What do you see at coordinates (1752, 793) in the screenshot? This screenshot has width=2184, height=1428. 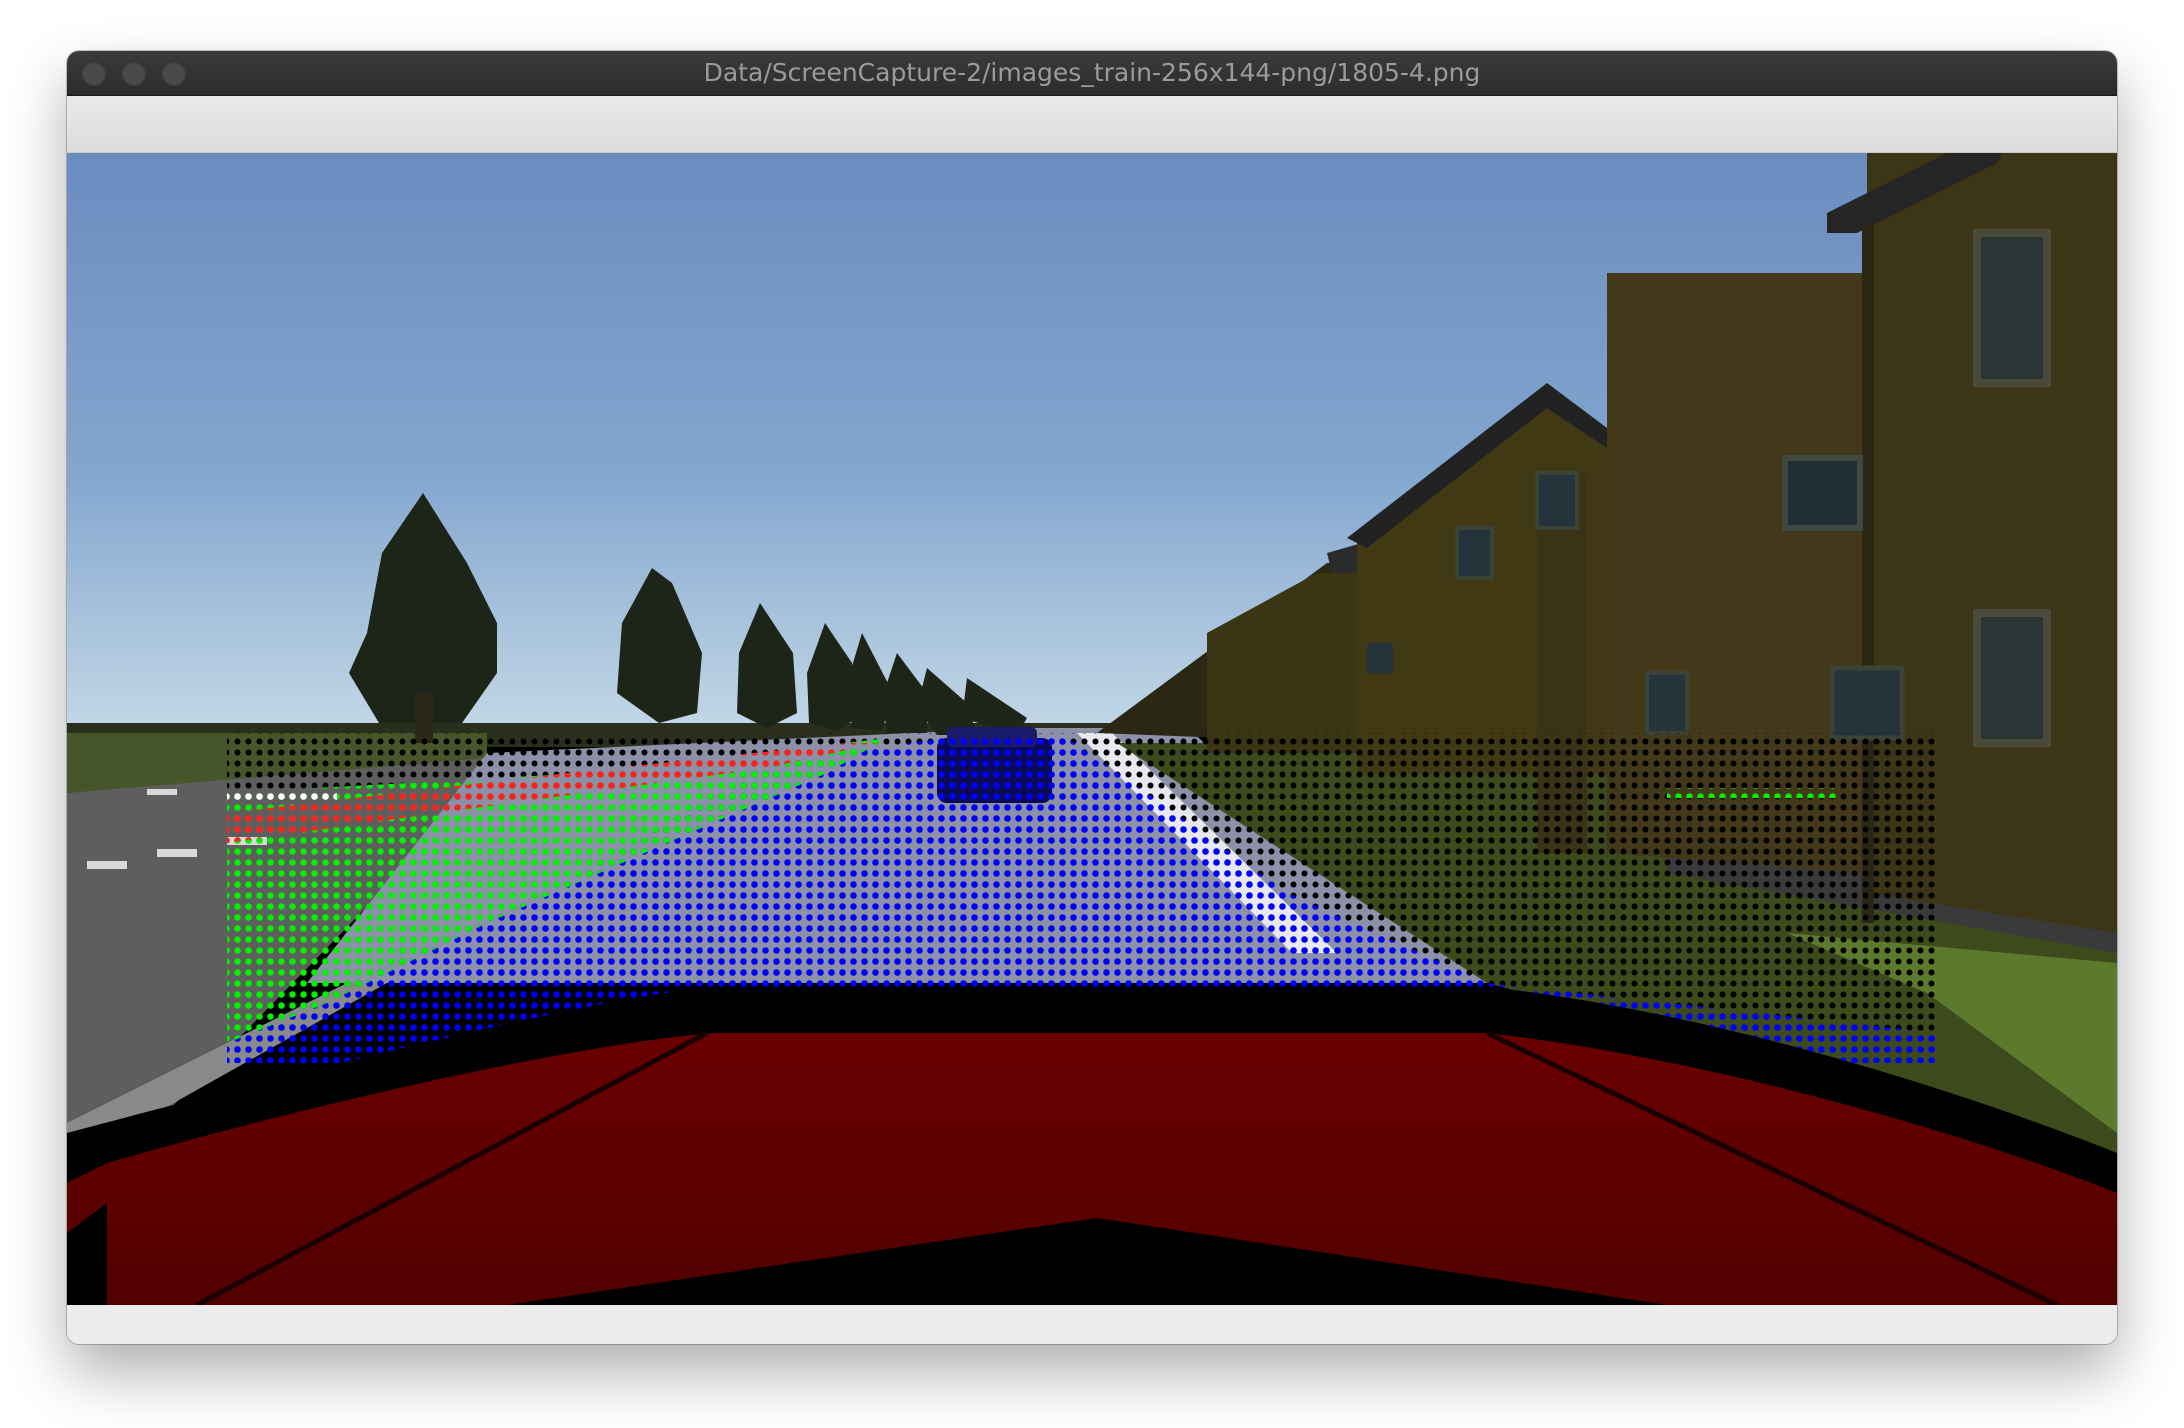 I see `overlay-green-dots-right` at bounding box center [1752, 793].